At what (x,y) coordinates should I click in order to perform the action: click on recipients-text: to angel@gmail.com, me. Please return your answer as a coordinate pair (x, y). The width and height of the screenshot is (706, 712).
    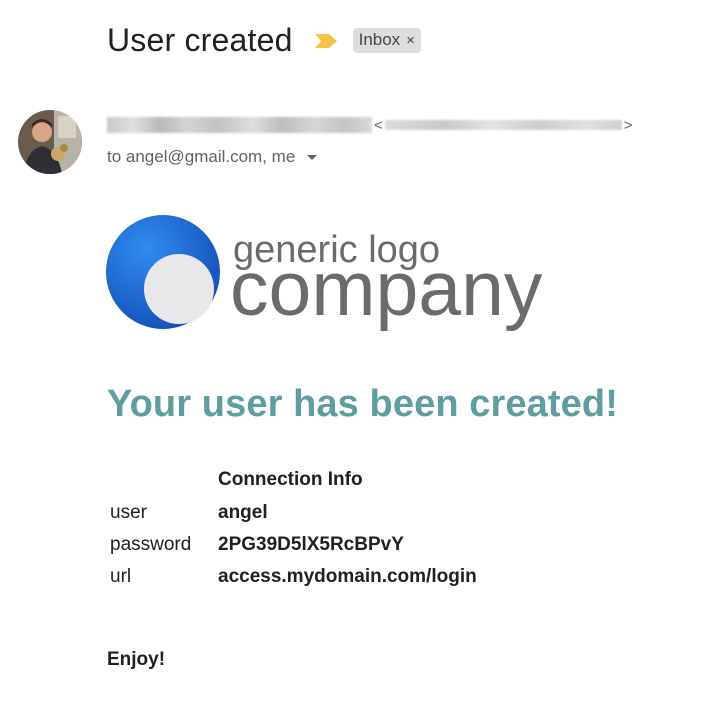
    Looking at the image, I should click on (201, 156).